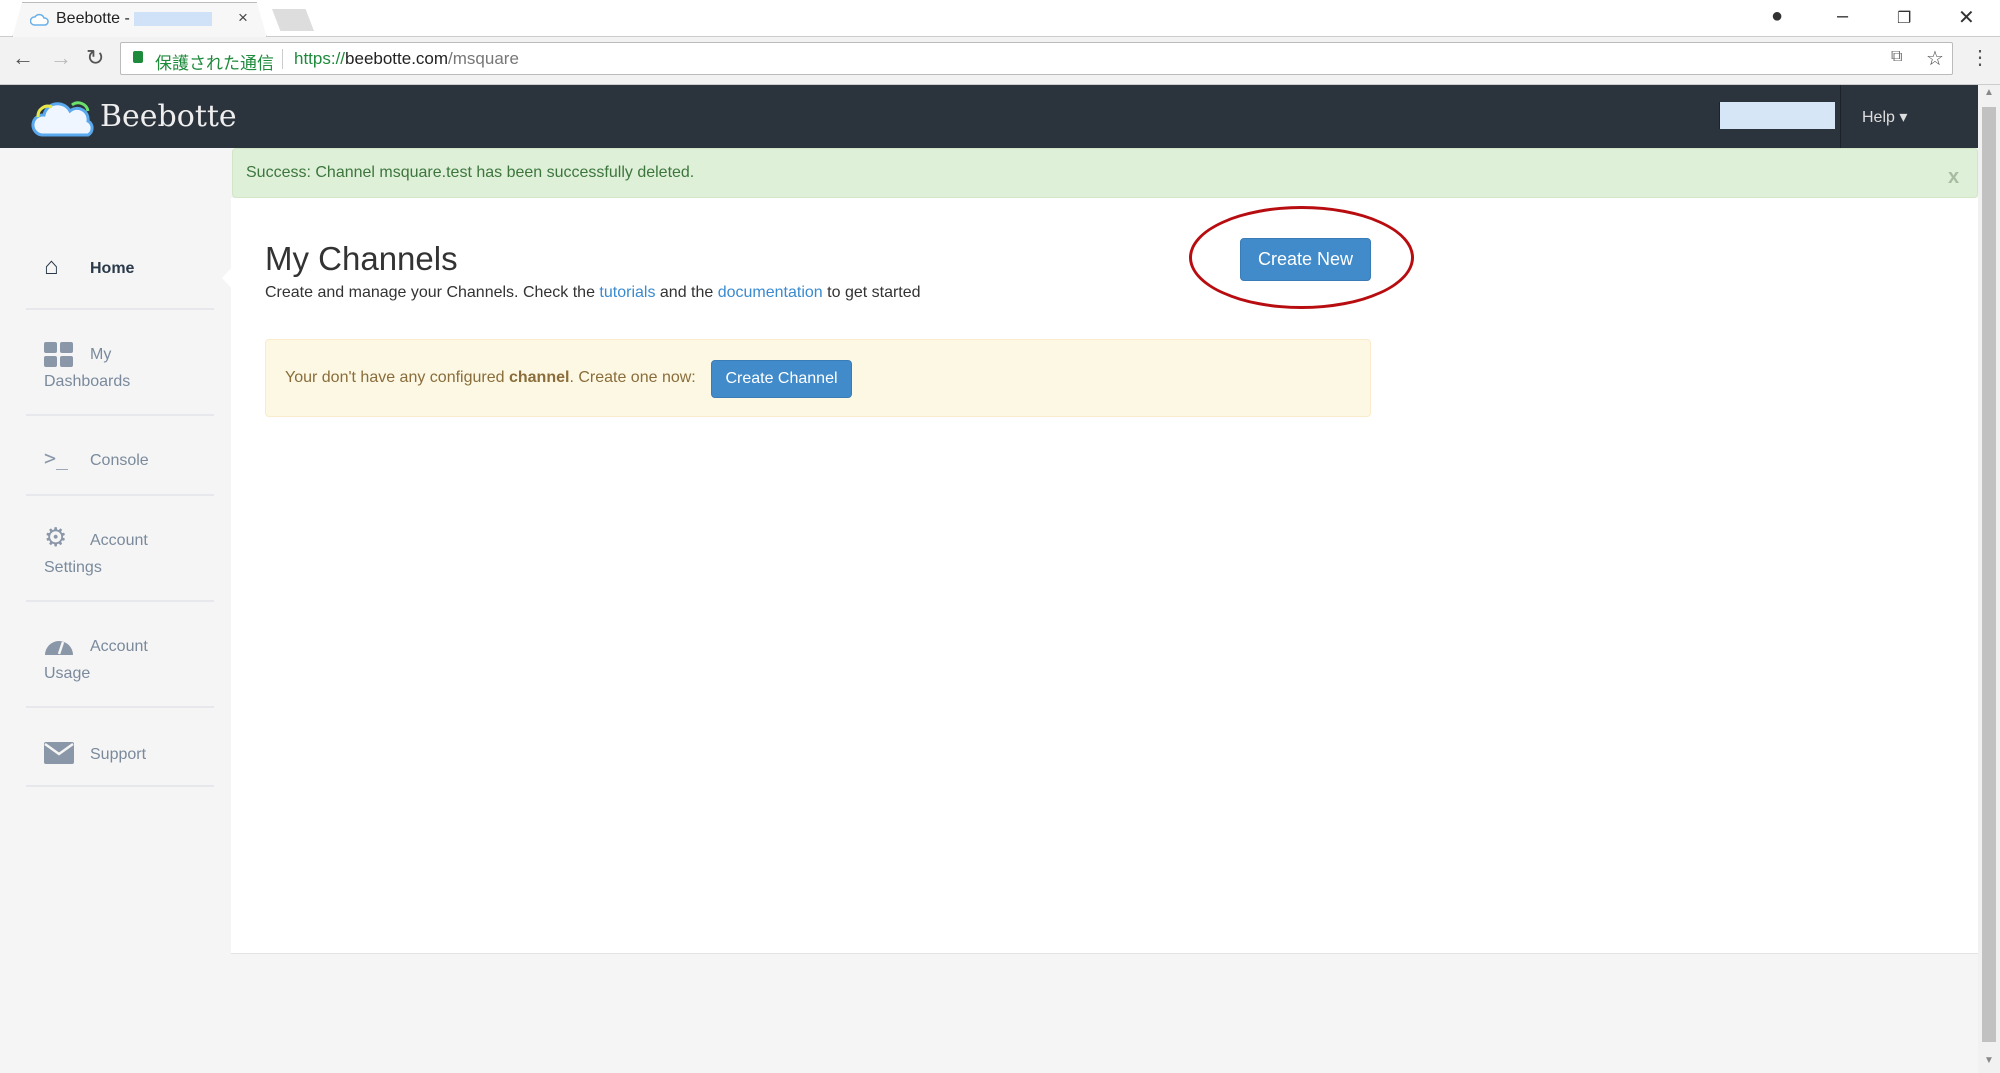  Describe the element at coordinates (62, 118) in the screenshot. I see `beebotte-logo-icon` at that location.